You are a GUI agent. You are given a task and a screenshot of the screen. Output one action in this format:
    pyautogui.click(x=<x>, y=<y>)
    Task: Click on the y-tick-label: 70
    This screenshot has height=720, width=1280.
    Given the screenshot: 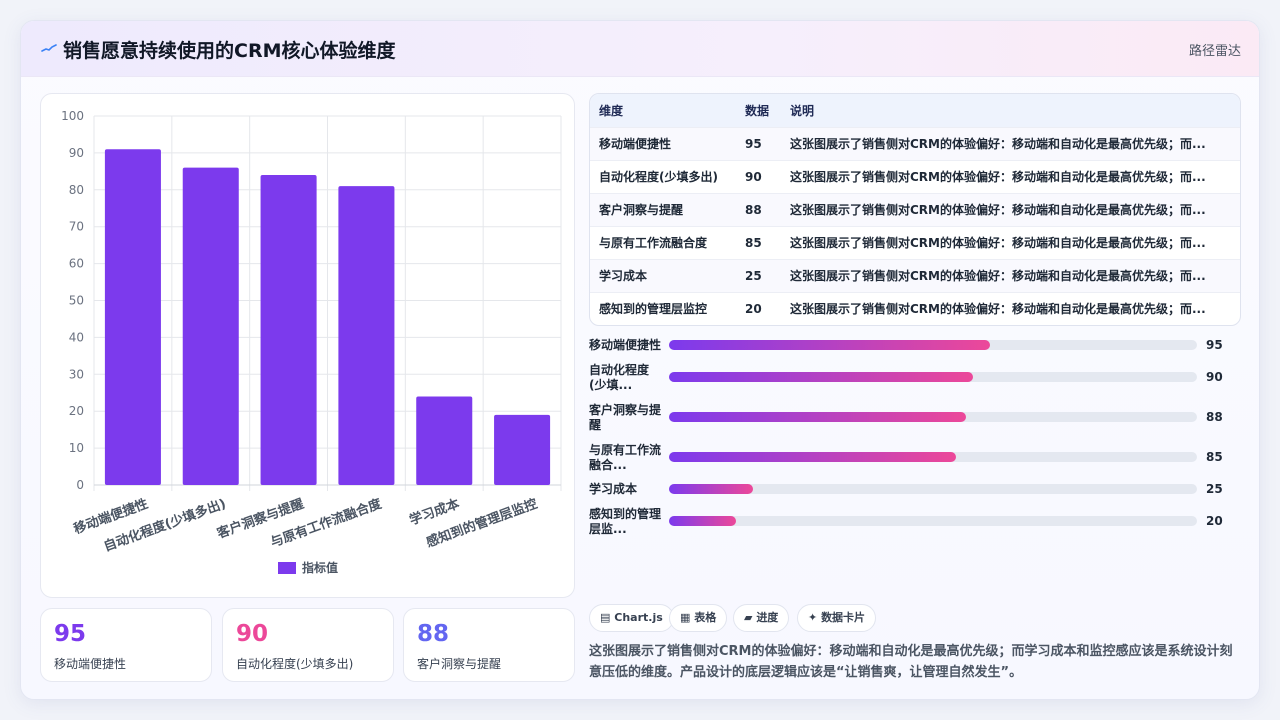 What is the action you would take?
    pyautogui.click(x=76, y=227)
    